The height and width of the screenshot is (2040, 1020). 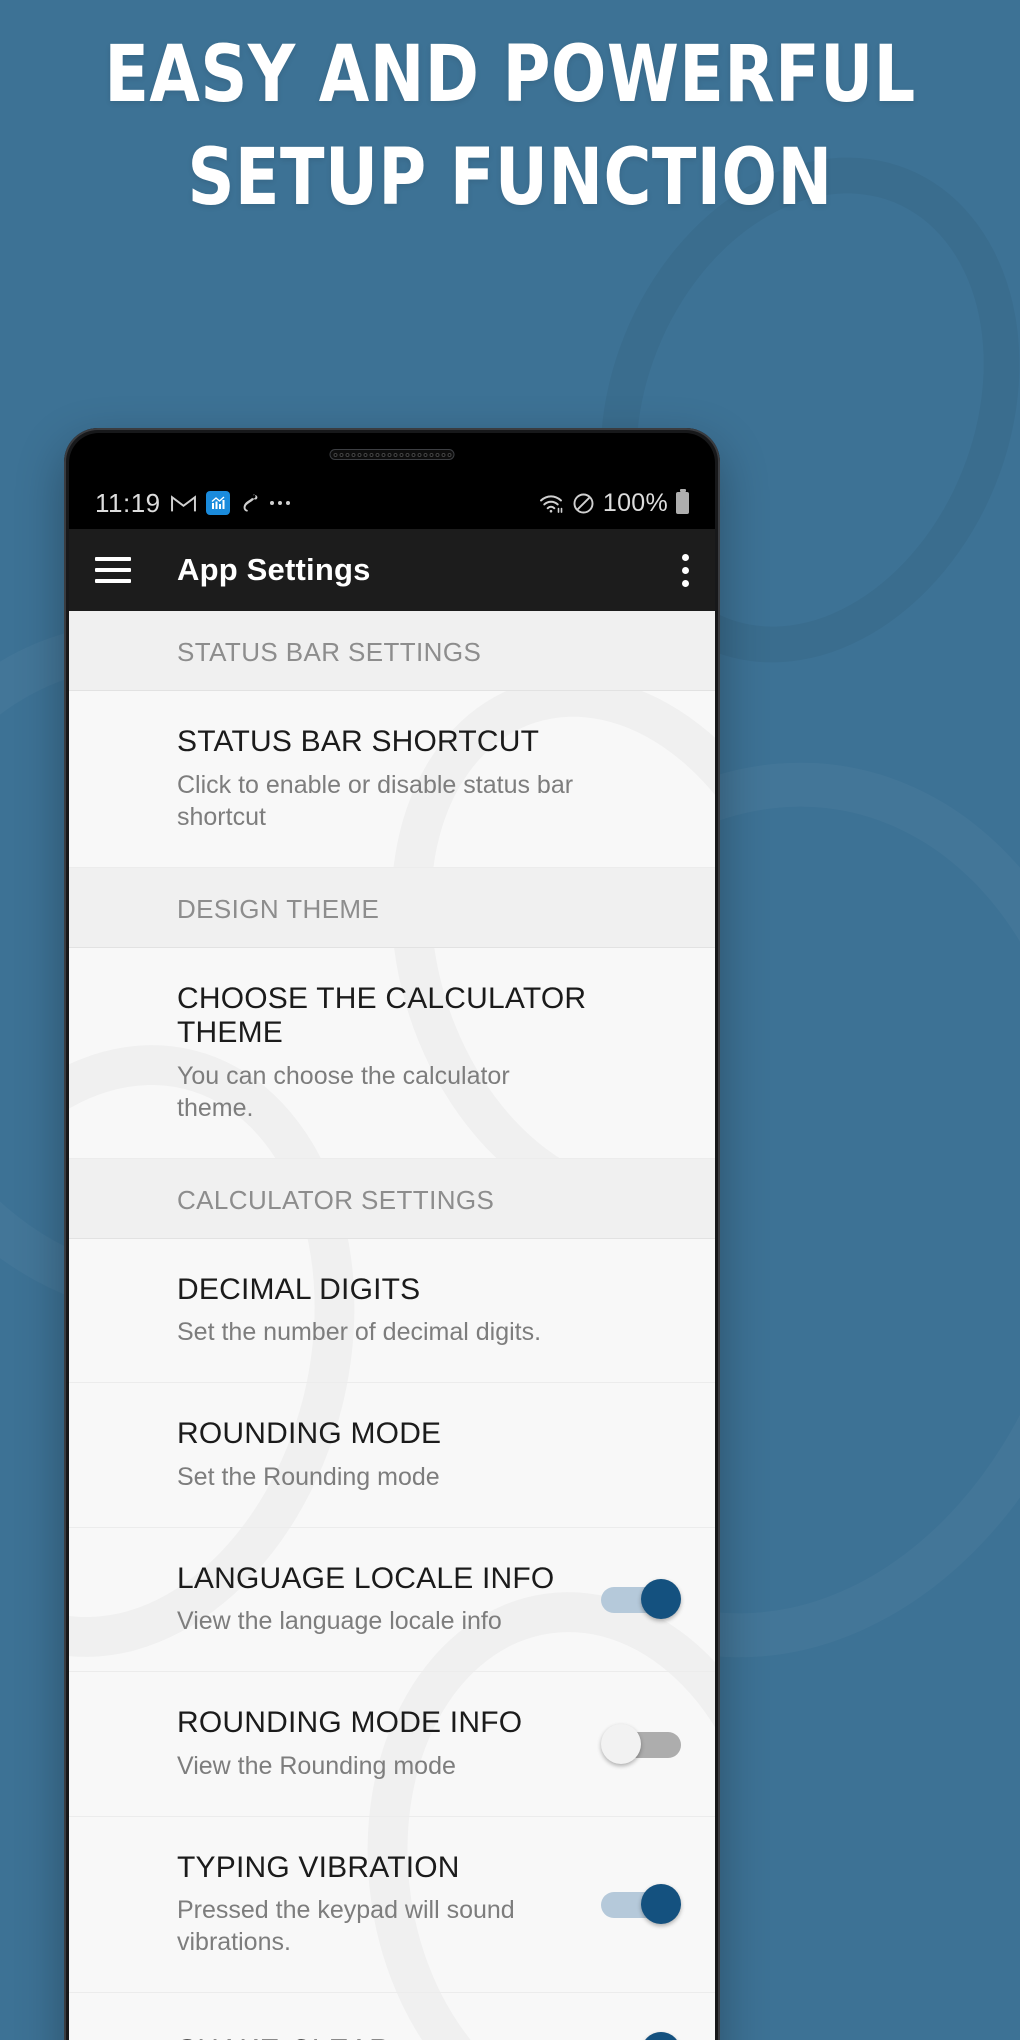 I want to click on row-subtitle: Set the number of decimal digits., so click(x=359, y=1332).